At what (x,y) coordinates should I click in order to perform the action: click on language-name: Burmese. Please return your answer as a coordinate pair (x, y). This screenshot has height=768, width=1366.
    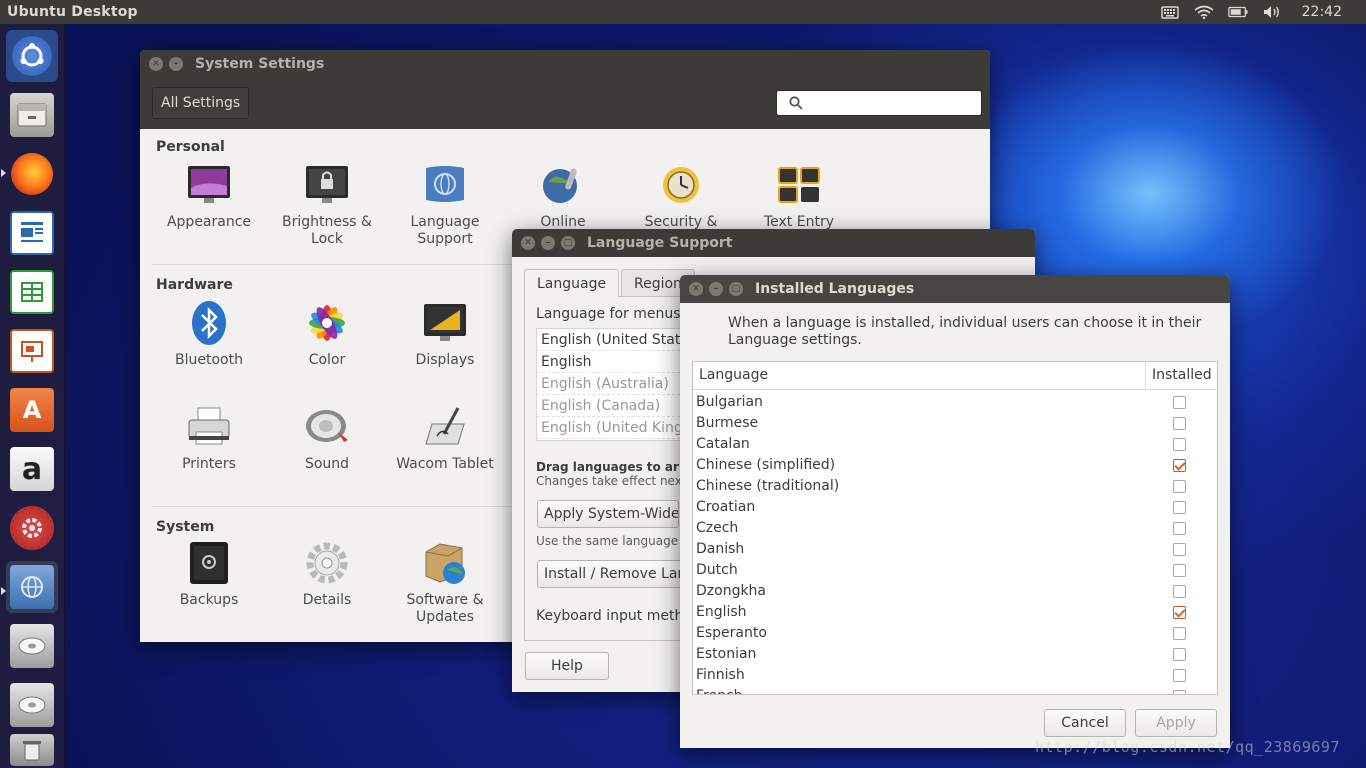
    Looking at the image, I should click on (727, 423).